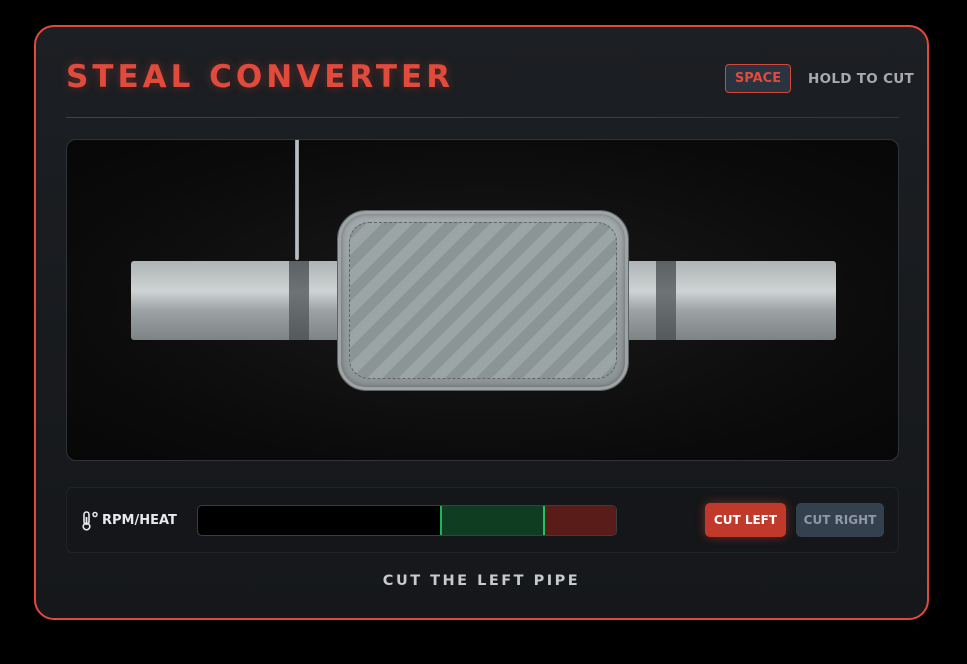  What do you see at coordinates (861, 79) in the screenshot?
I see `hold-to-cut-hint: HOLD TO CUT` at bounding box center [861, 79].